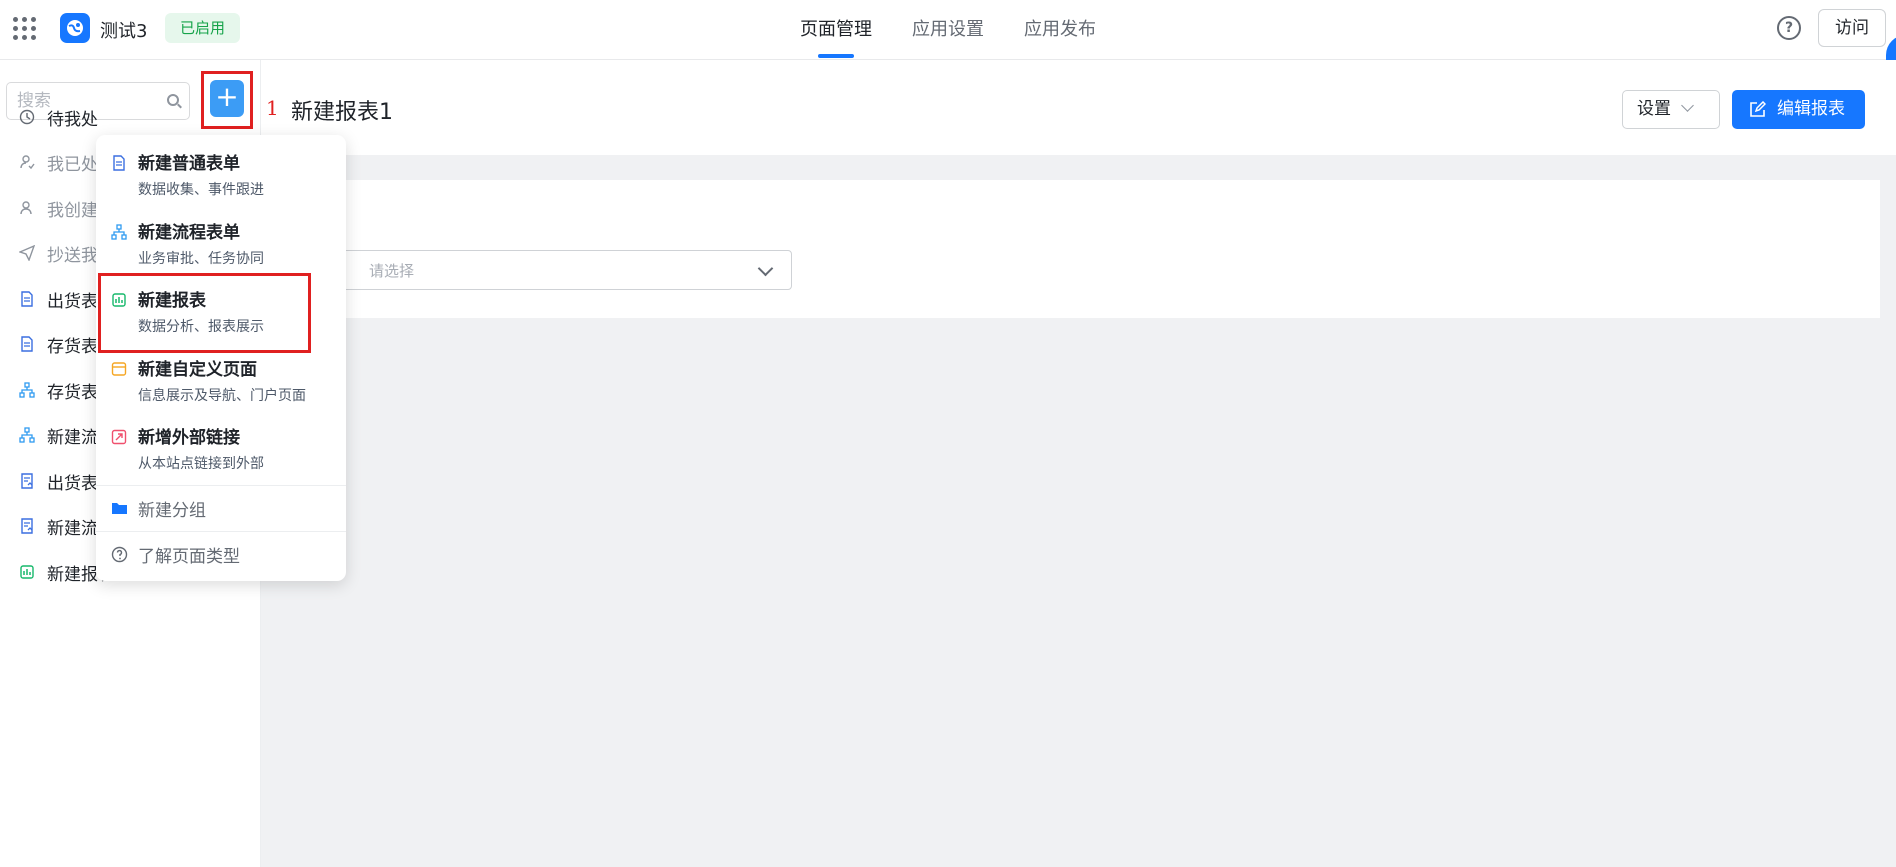 The image size is (1896, 867). What do you see at coordinates (119, 369) in the screenshot?
I see `custom-page-icon` at bounding box center [119, 369].